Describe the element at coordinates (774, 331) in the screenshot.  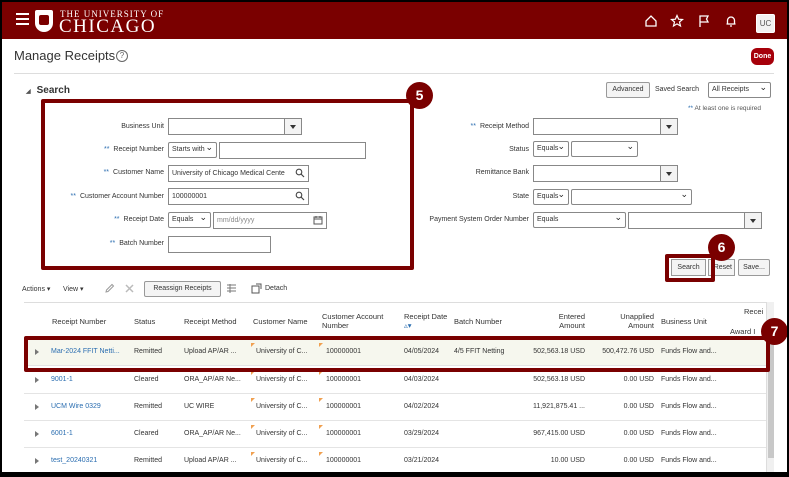
I see `step-badge-7: 7` at that location.